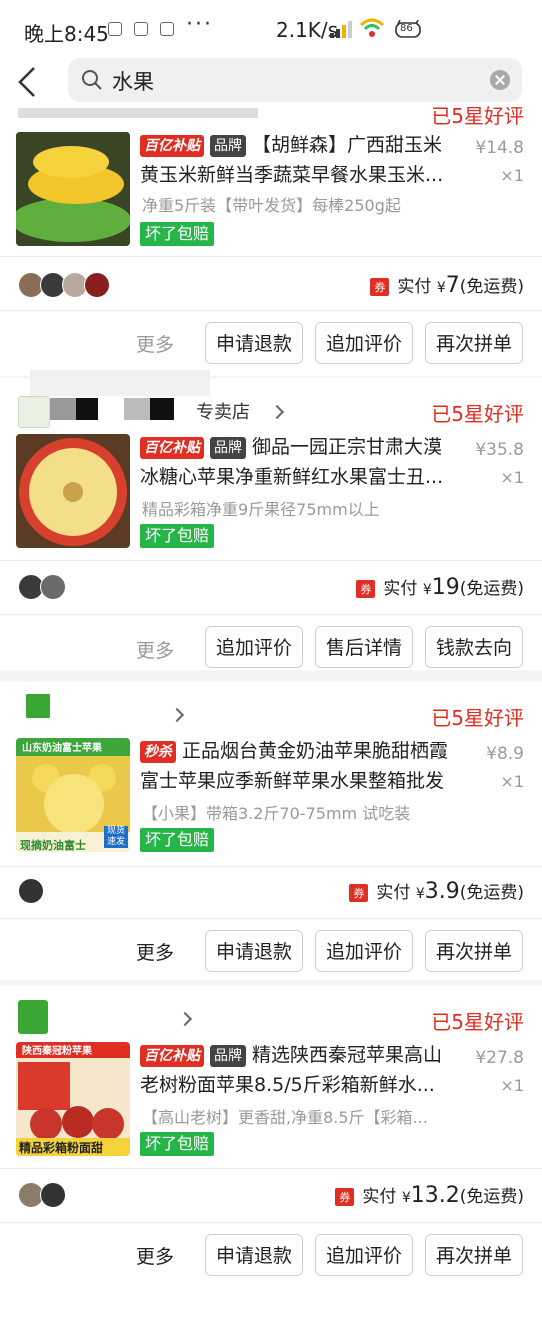  Describe the element at coordinates (133, 82) in the screenshot. I see `search-query: 水果` at that location.